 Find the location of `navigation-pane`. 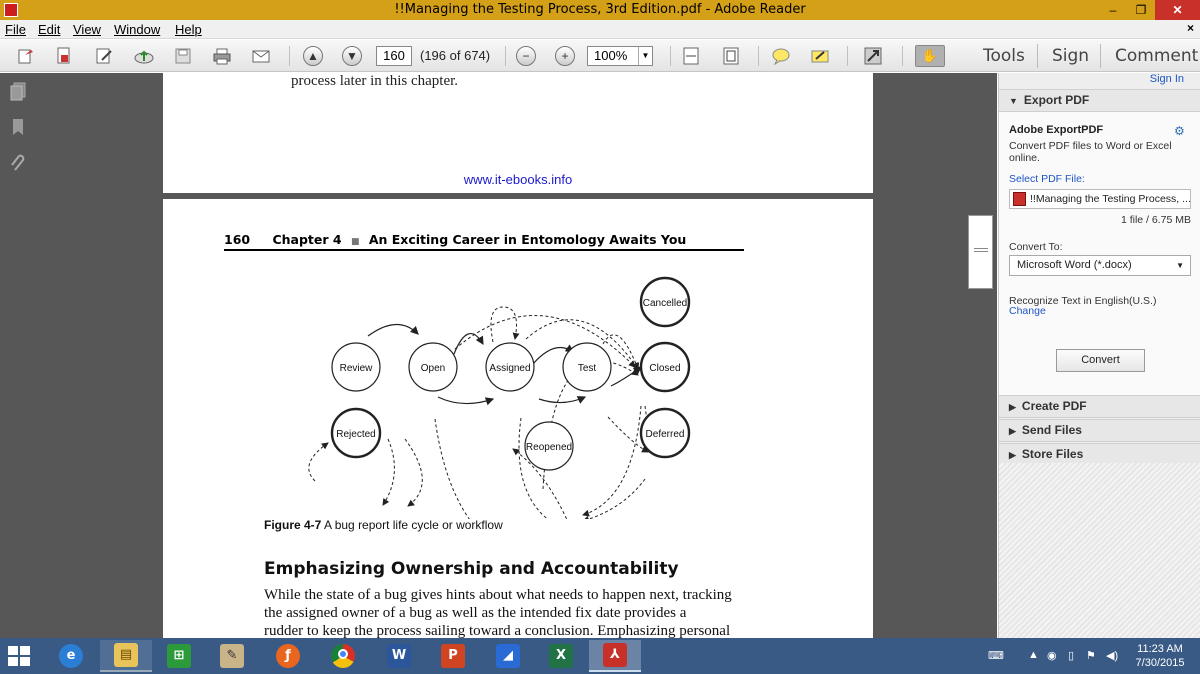

navigation-pane is located at coordinates (18, 355).